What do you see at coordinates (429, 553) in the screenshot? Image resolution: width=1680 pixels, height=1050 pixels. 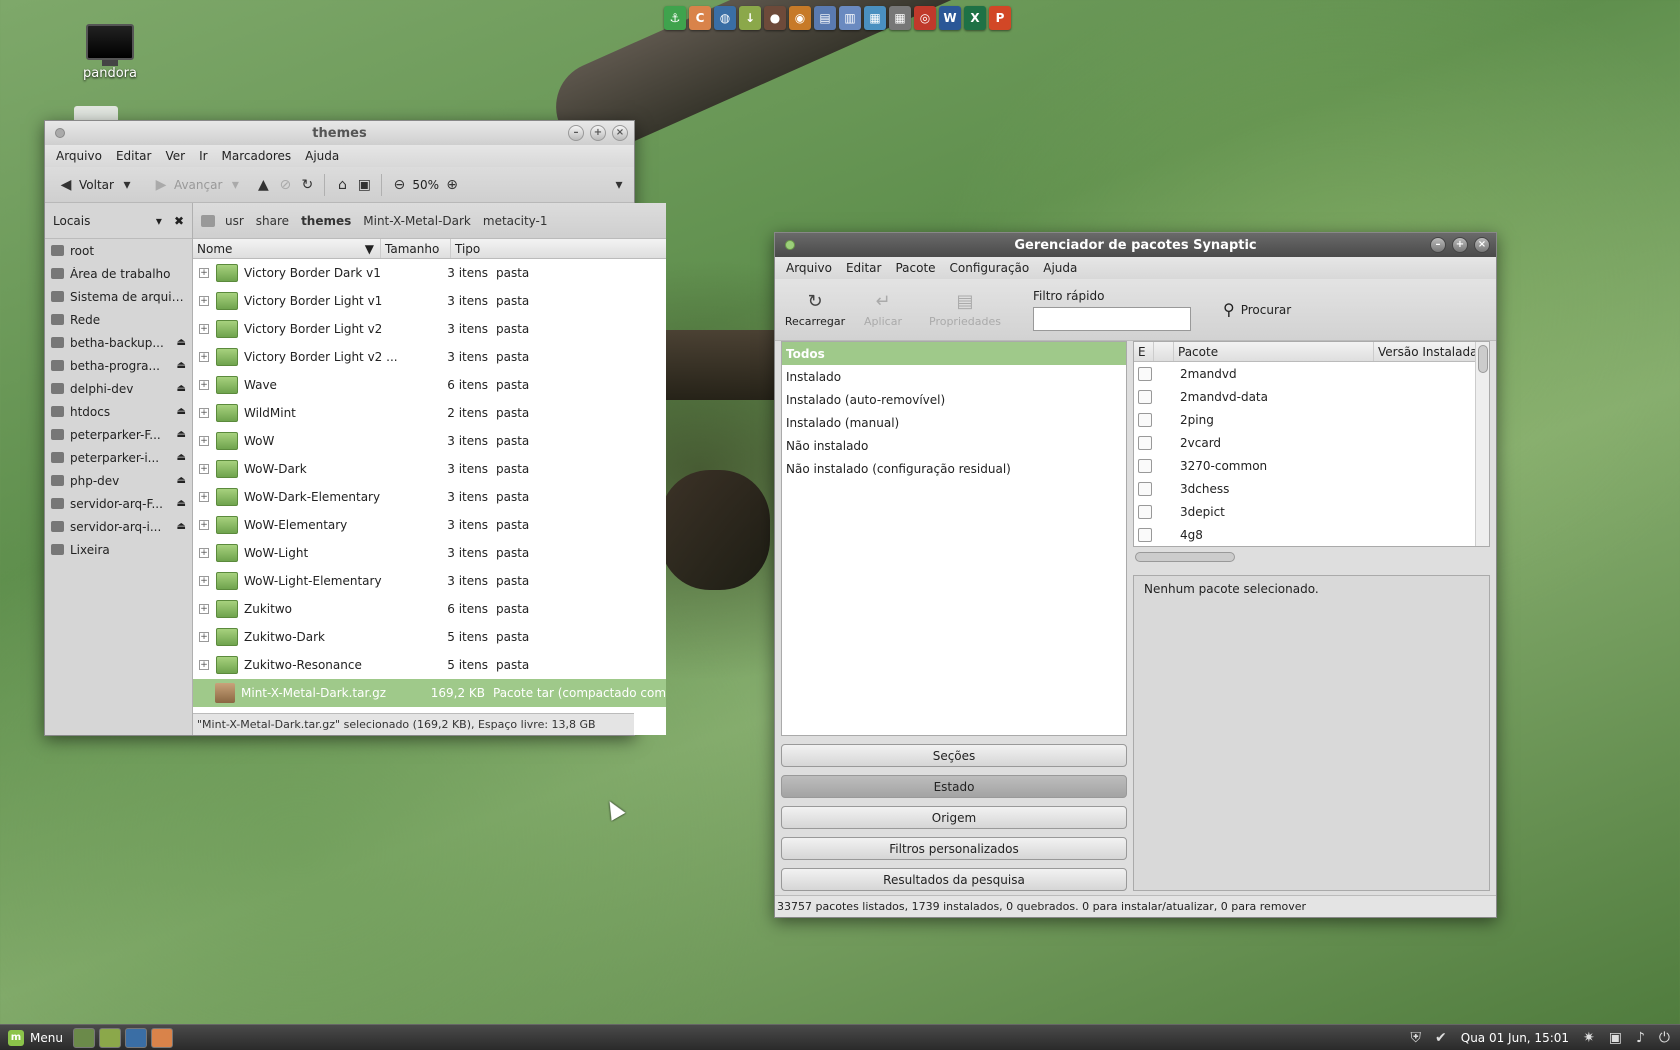 I see `file-row: + WoW-Light 3 itens pasta` at bounding box center [429, 553].